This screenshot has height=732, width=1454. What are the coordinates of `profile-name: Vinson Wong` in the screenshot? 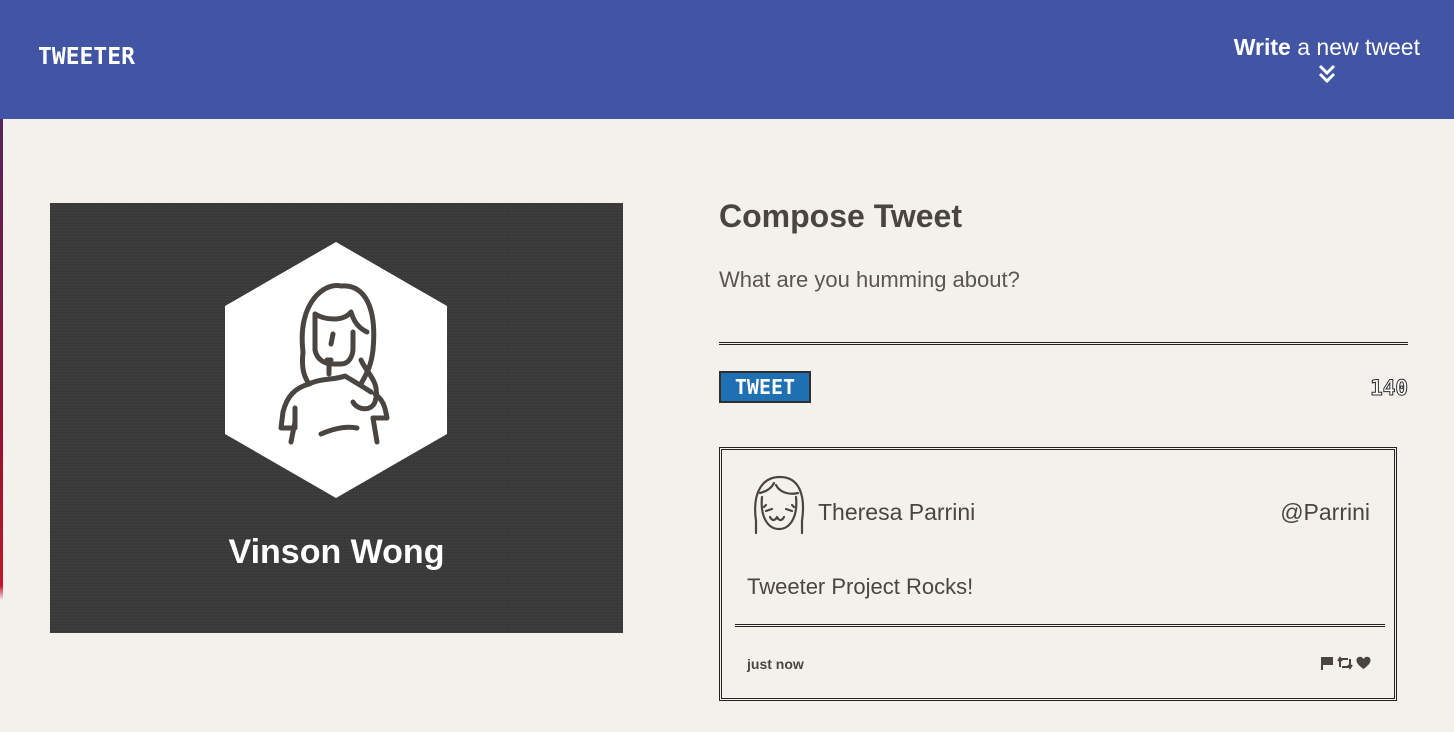 It's located at (336, 552).